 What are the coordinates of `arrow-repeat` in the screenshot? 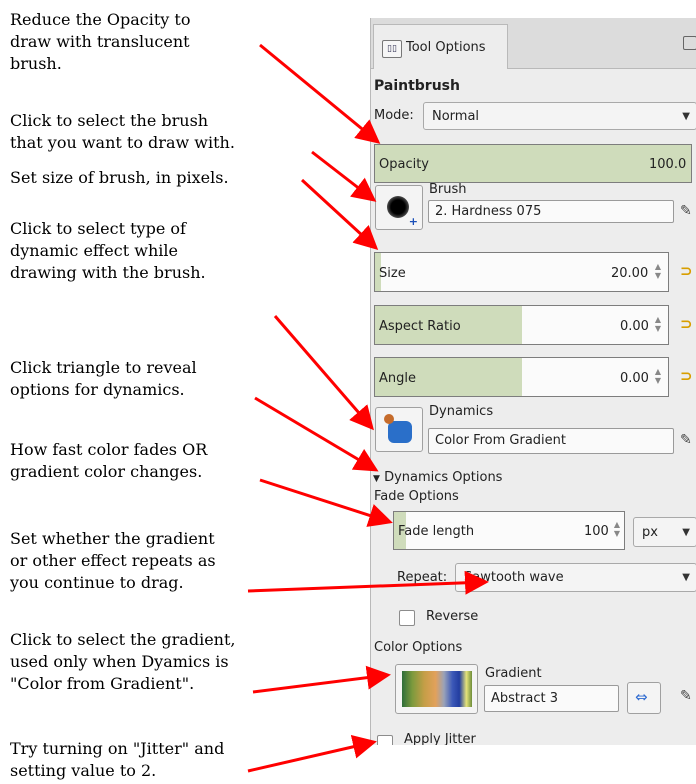 It's located at (368, 582).